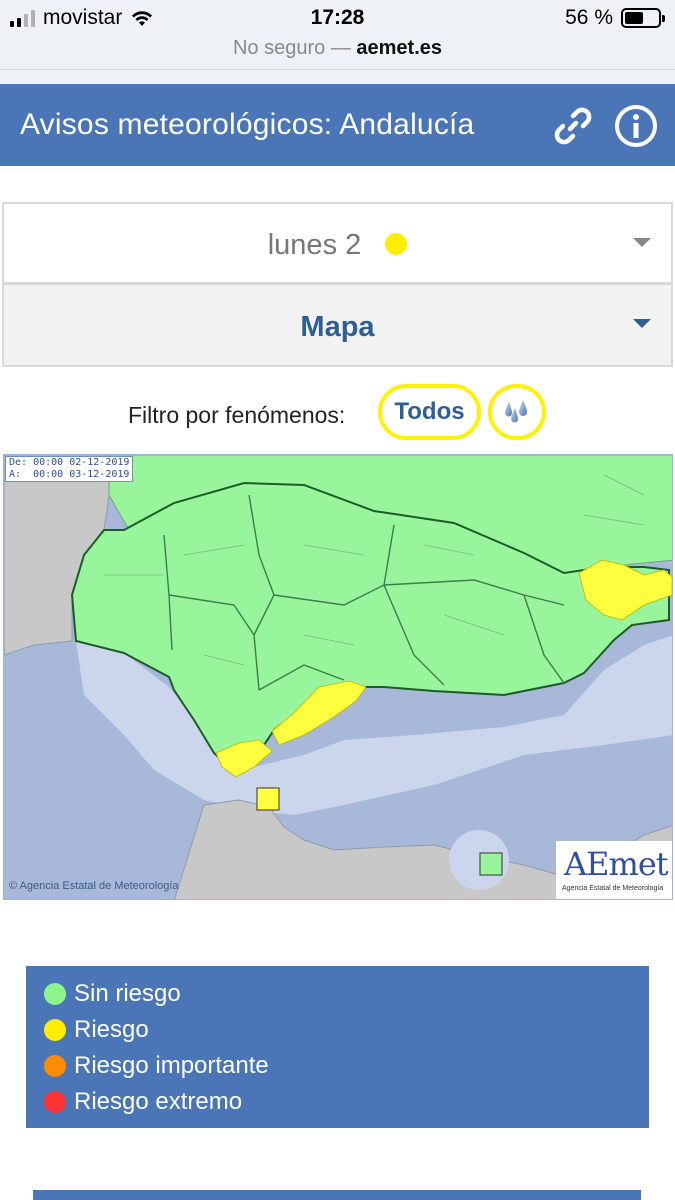 This screenshot has width=675, height=1200. I want to click on legend-item-important-risk: Riesgo importante, so click(156, 1066).